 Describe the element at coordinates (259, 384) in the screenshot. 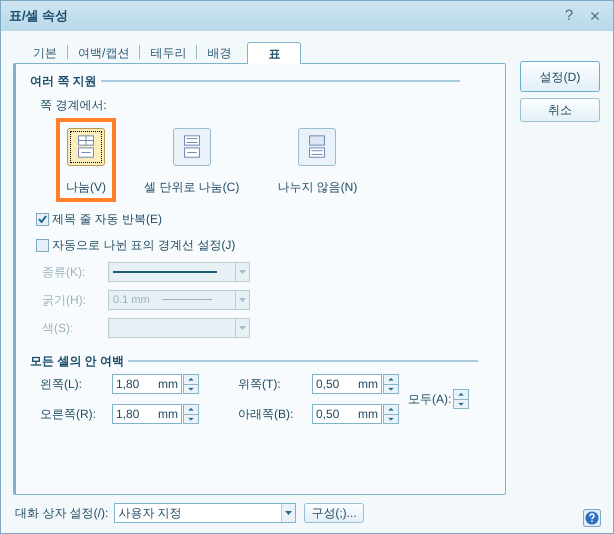

I see `field-label: 위쪽(T):` at that location.